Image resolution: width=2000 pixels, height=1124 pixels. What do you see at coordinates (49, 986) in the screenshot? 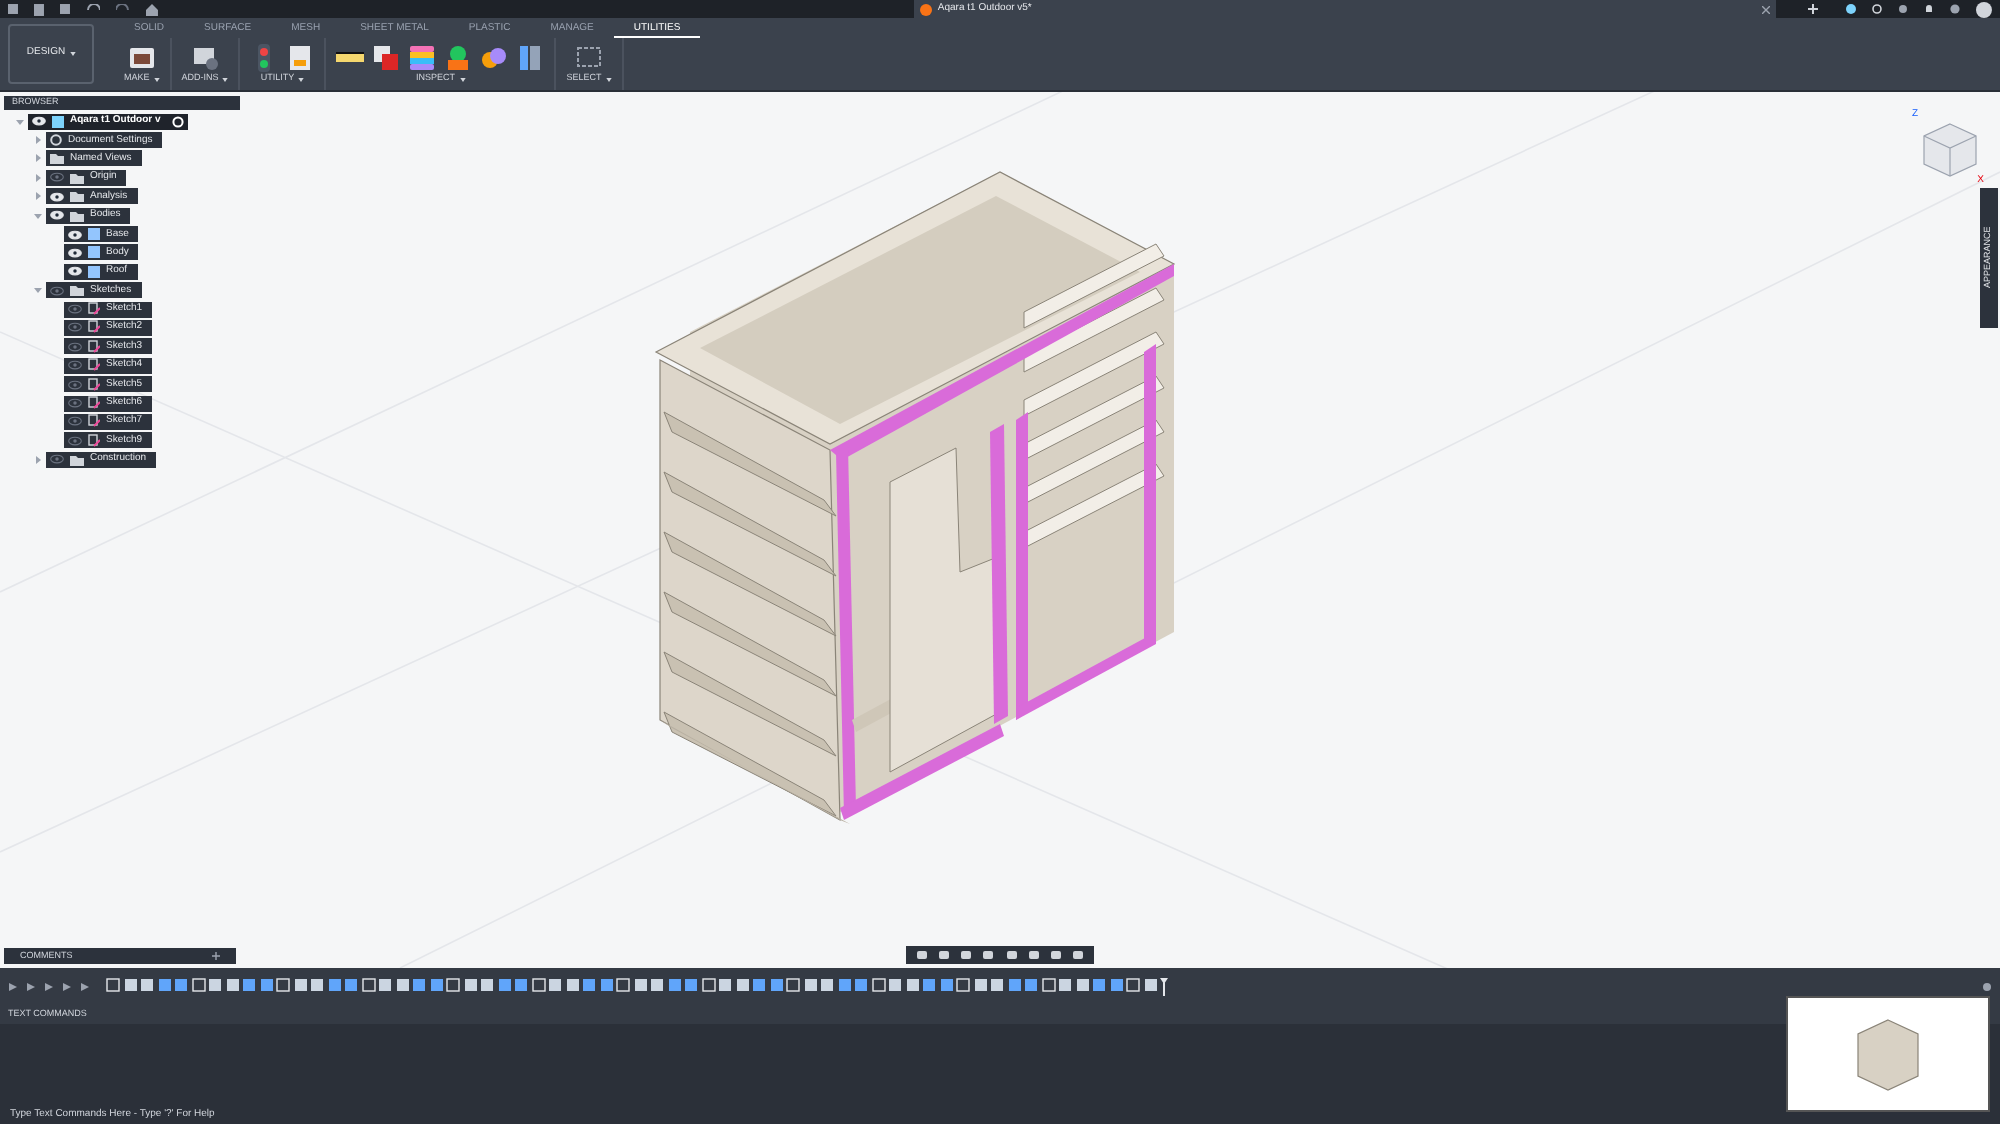
I see `play-icon` at bounding box center [49, 986].